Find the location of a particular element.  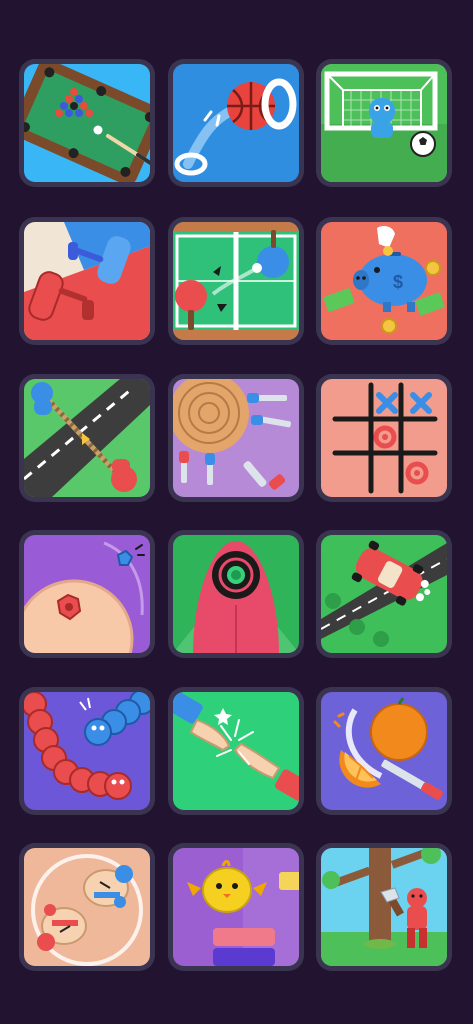

basketball-hoop-icon is located at coordinates (236, 123).